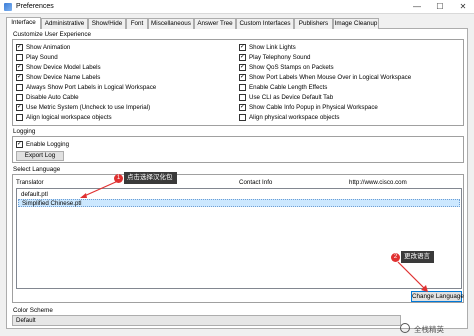 This screenshot has height=336, width=474. What do you see at coordinates (239, 203) in the screenshot?
I see `list-item-selected: Simplified Chinese.ptl` at bounding box center [239, 203].